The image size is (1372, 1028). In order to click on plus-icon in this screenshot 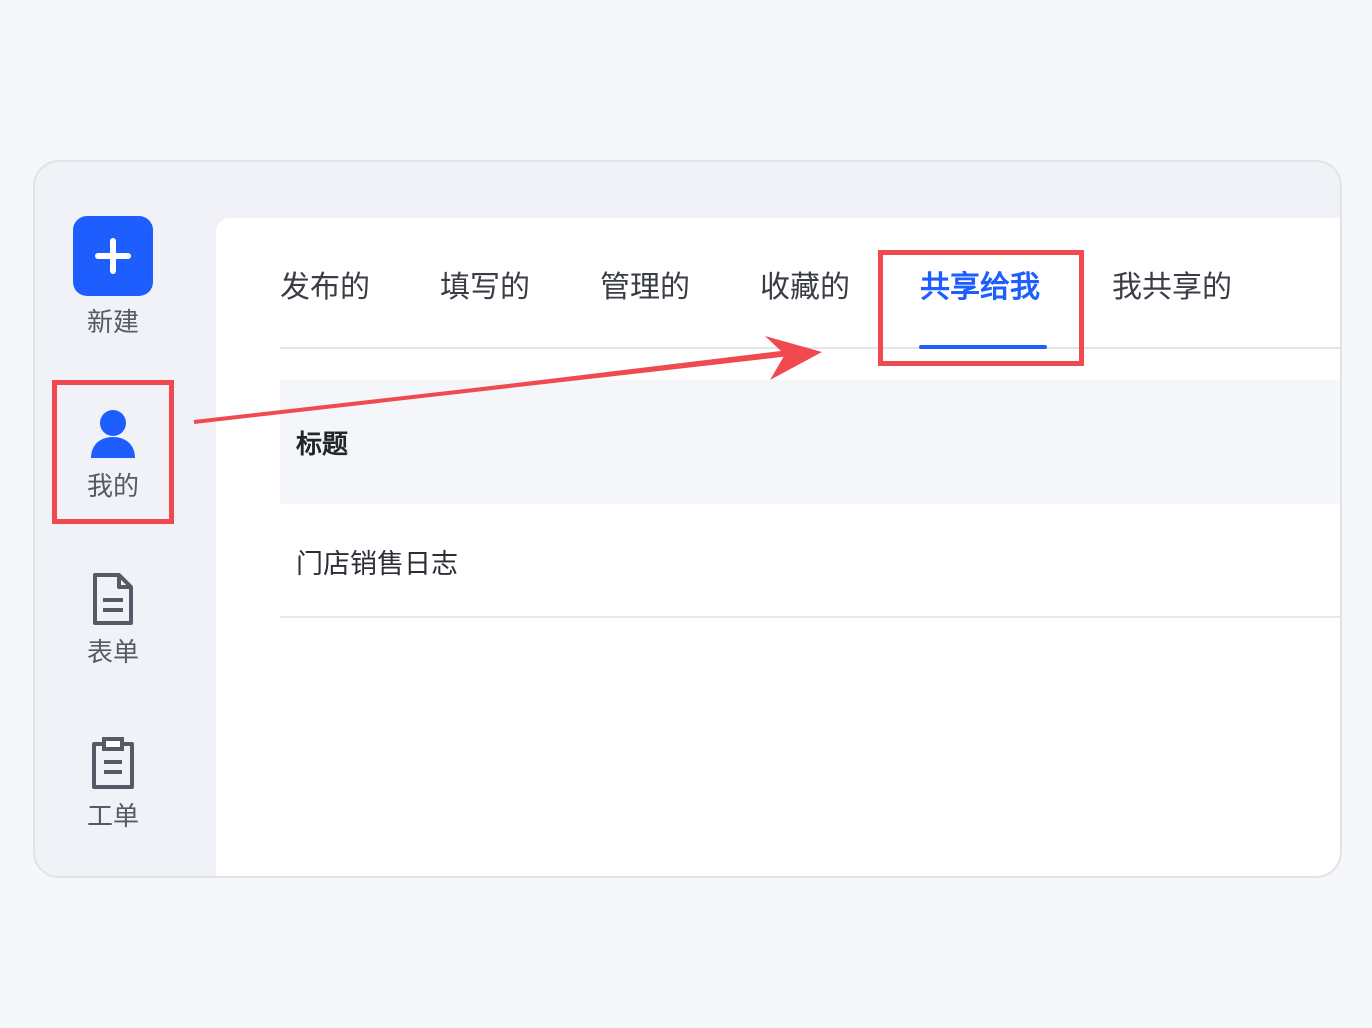, I will do `click(113, 256)`.